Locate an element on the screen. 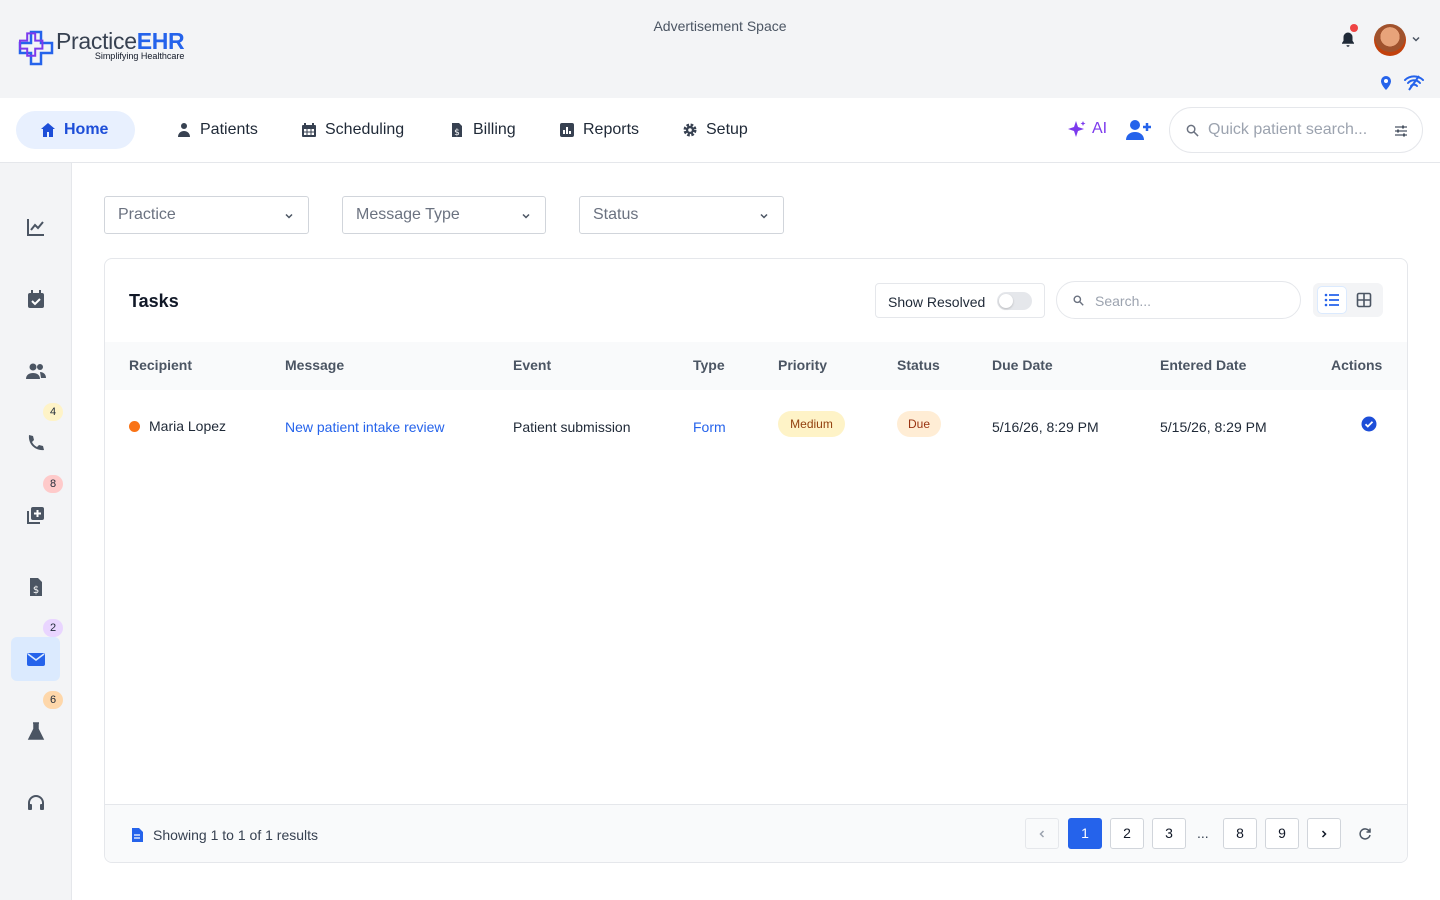  showing-prefix: Showing is located at coordinates (182, 835).